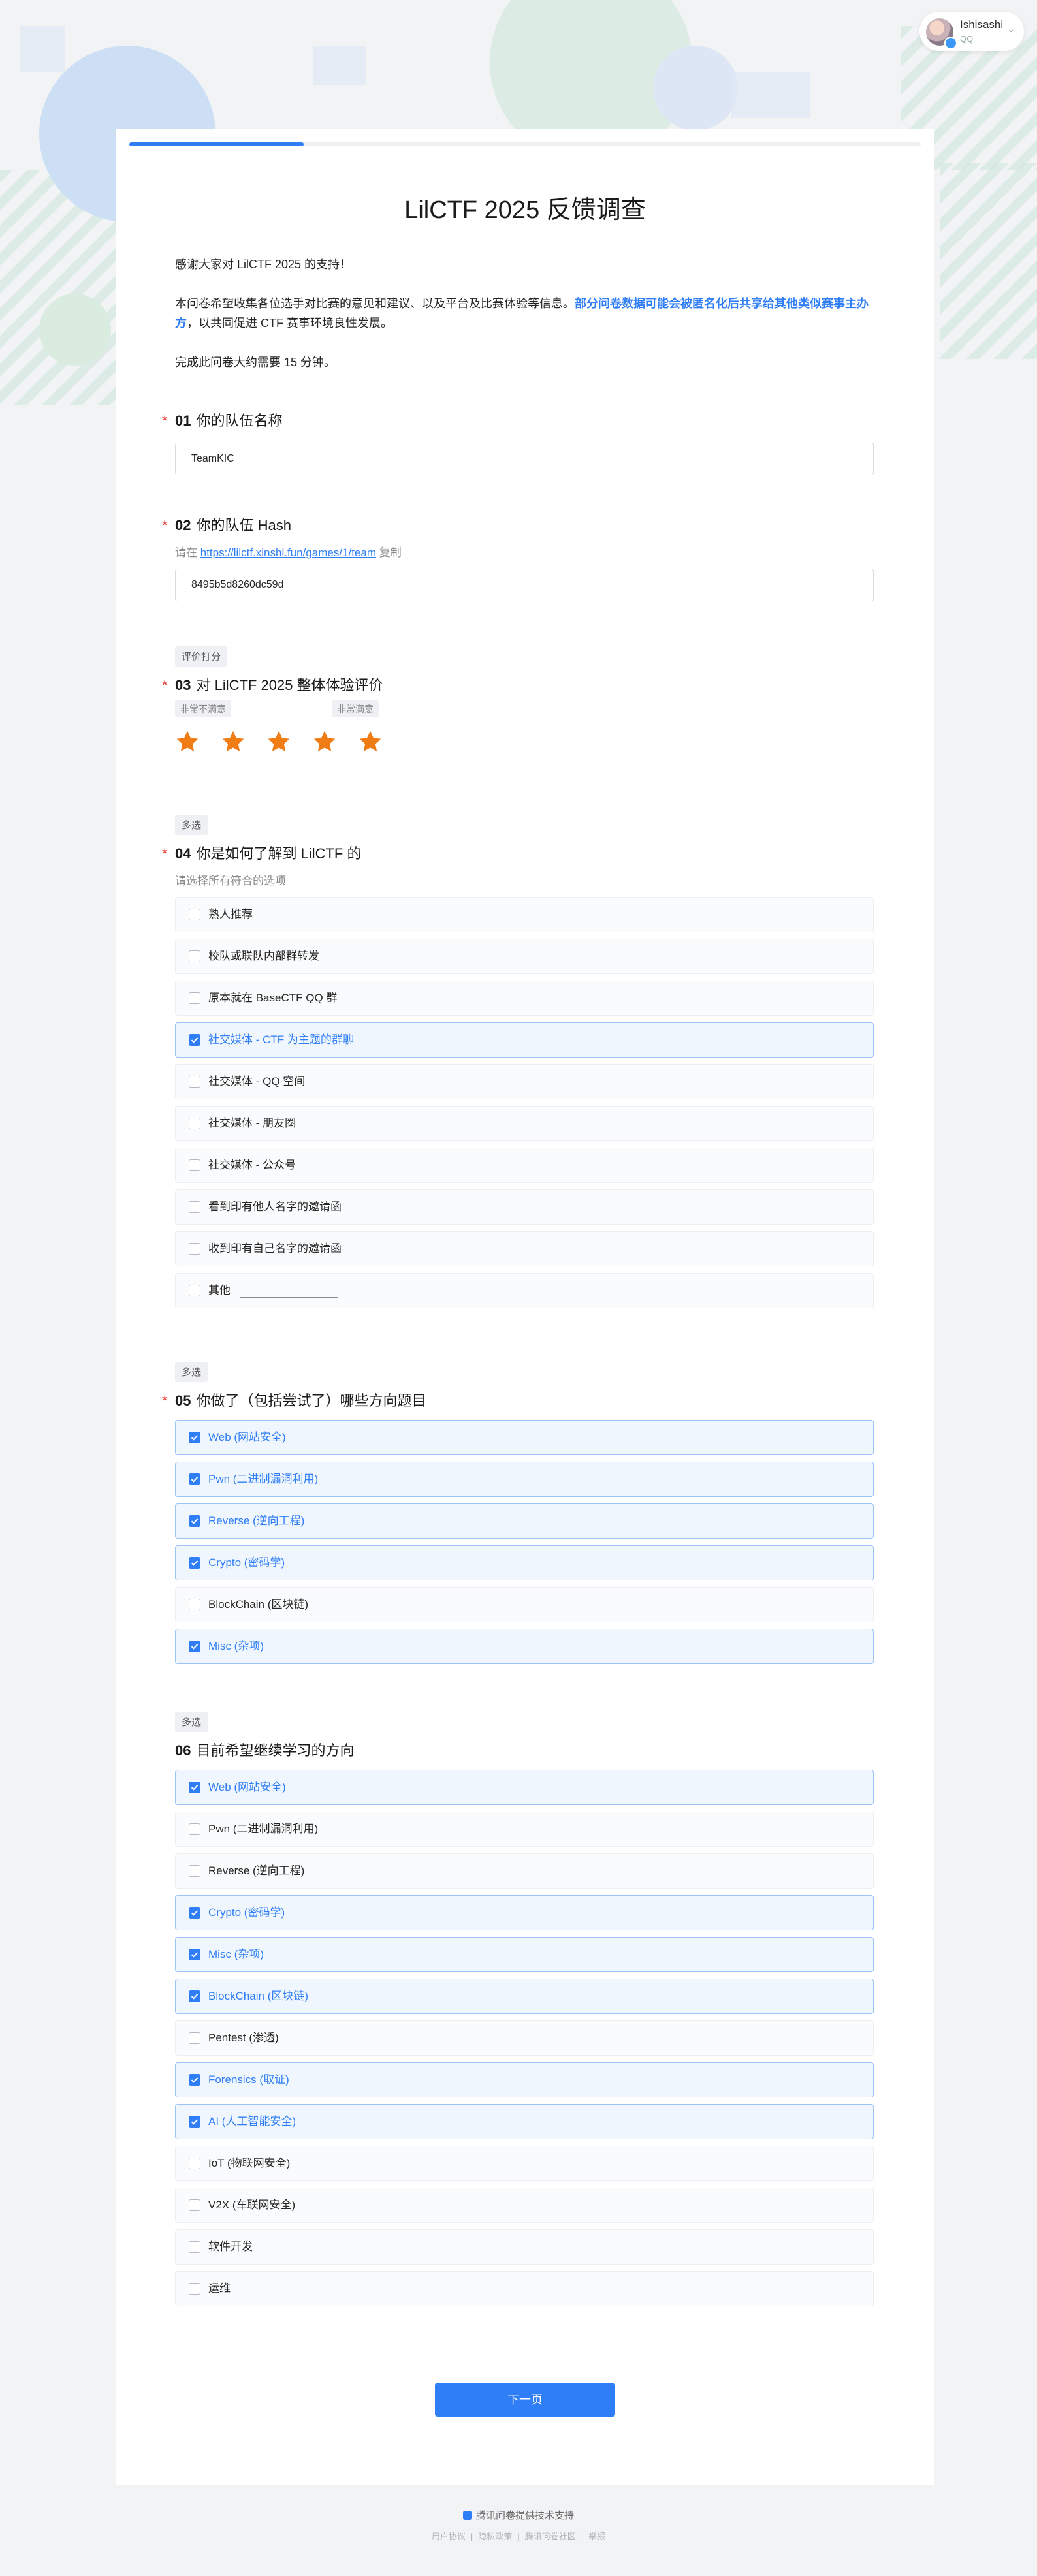 The width and height of the screenshot is (1037, 2576). I want to click on checkbox-option: AI (人工智能安全), so click(524, 2121).